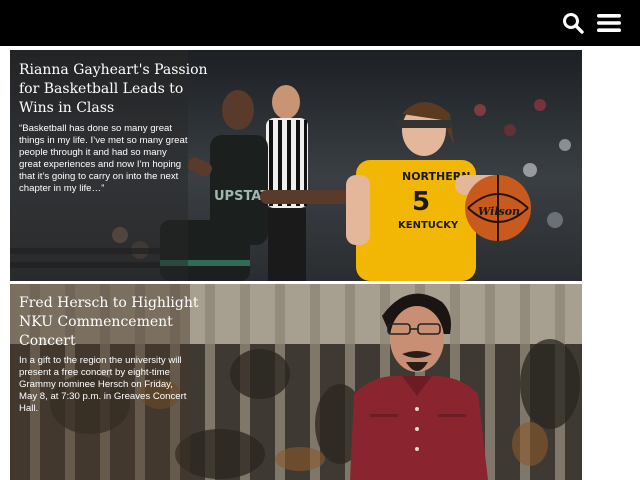 The image size is (640, 480). What do you see at coordinates (499, 211) in the screenshot?
I see `svg-text: Wilson` at bounding box center [499, 211].